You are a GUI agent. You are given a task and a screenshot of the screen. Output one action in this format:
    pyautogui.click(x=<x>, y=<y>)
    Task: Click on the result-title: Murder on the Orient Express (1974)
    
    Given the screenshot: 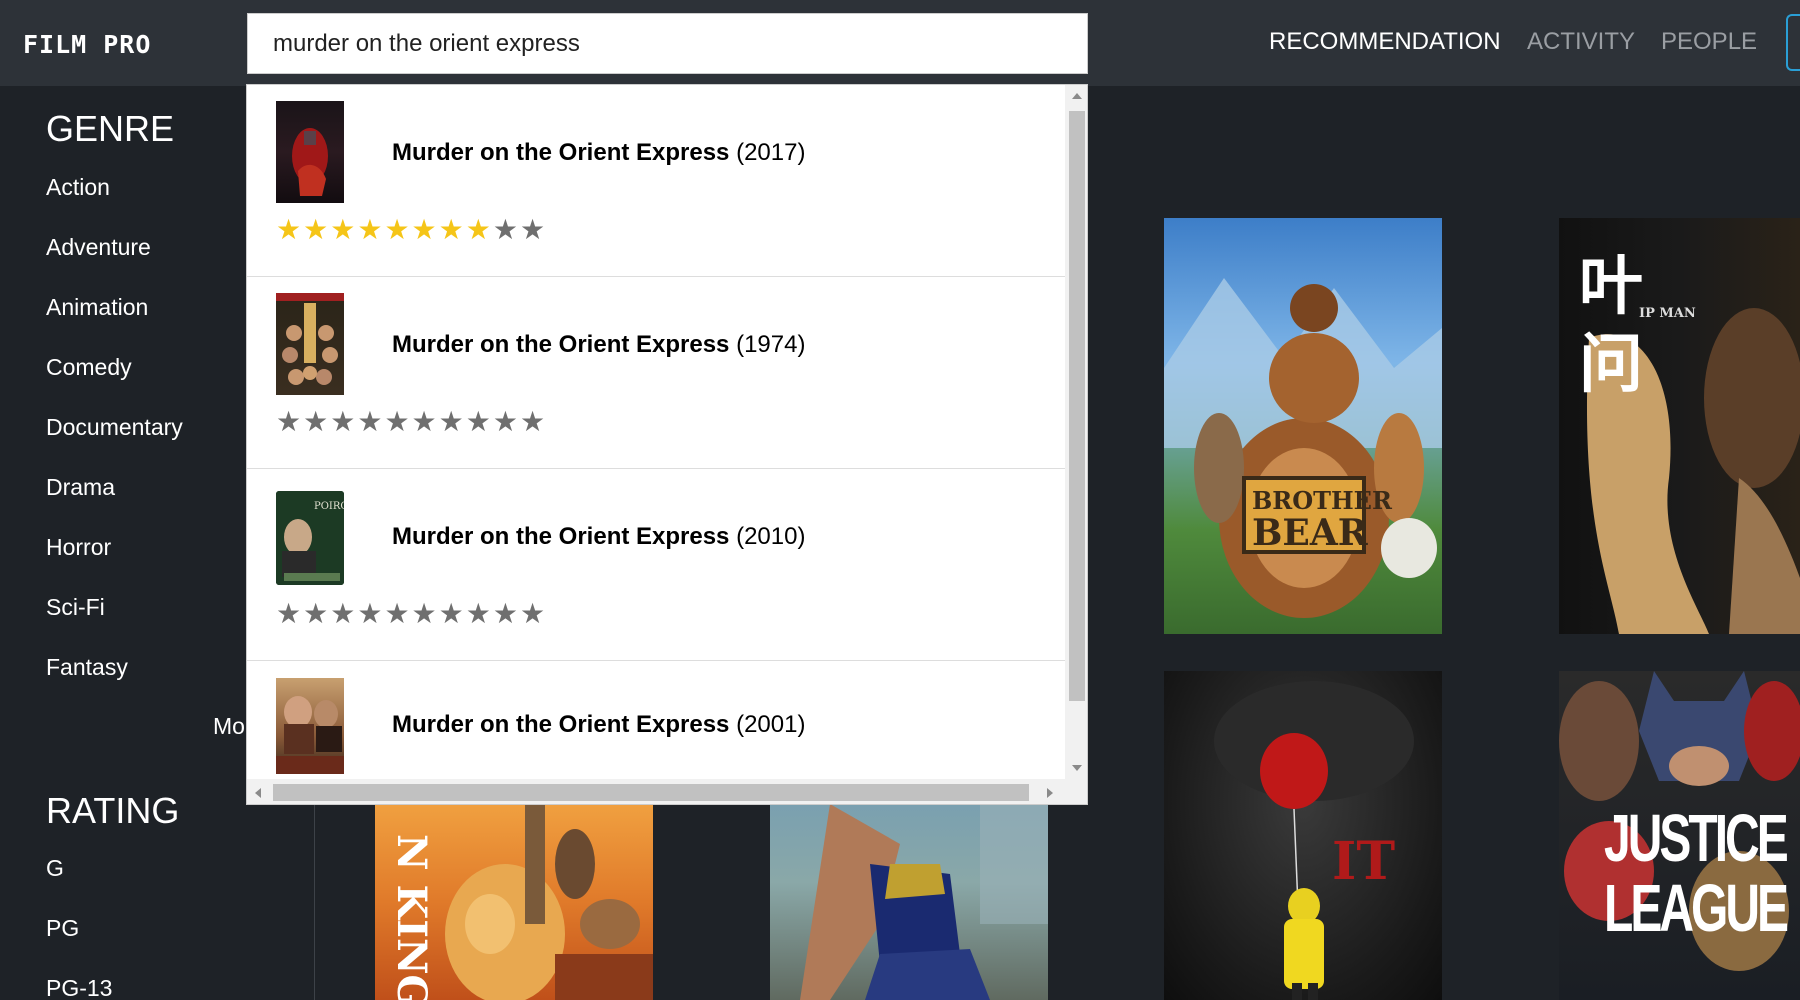 What is the action you would take?
    pyautogui.click(x=598, y=345)
    